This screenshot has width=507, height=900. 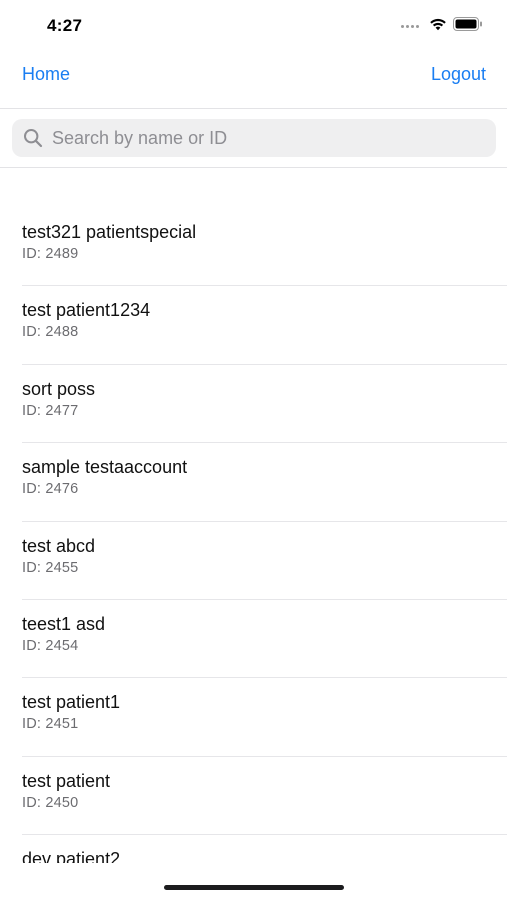 I want to click on patient-row: sample testaaccount ID: 2476, so click(x=253, y=482).